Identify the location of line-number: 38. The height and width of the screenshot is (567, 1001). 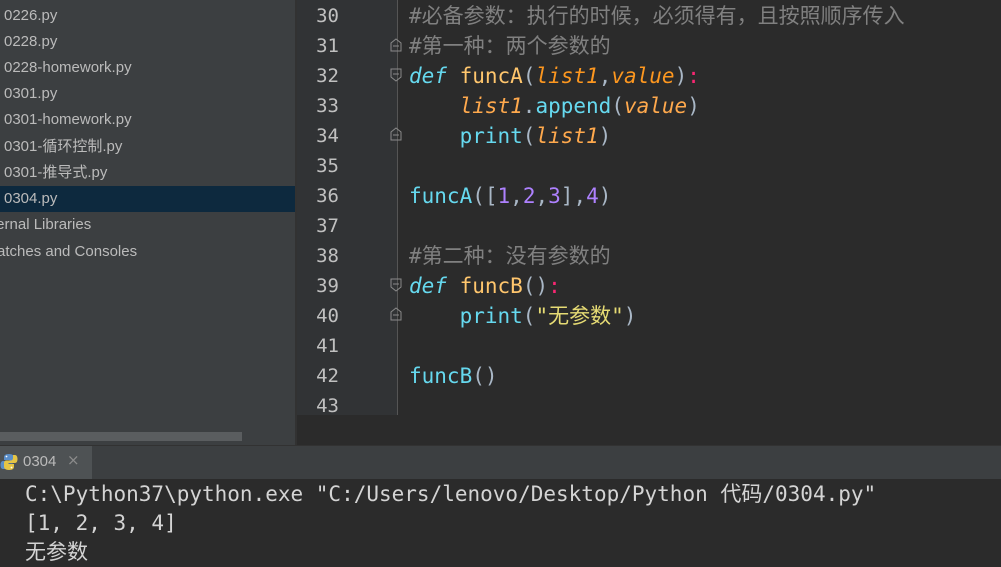
(327, 256).